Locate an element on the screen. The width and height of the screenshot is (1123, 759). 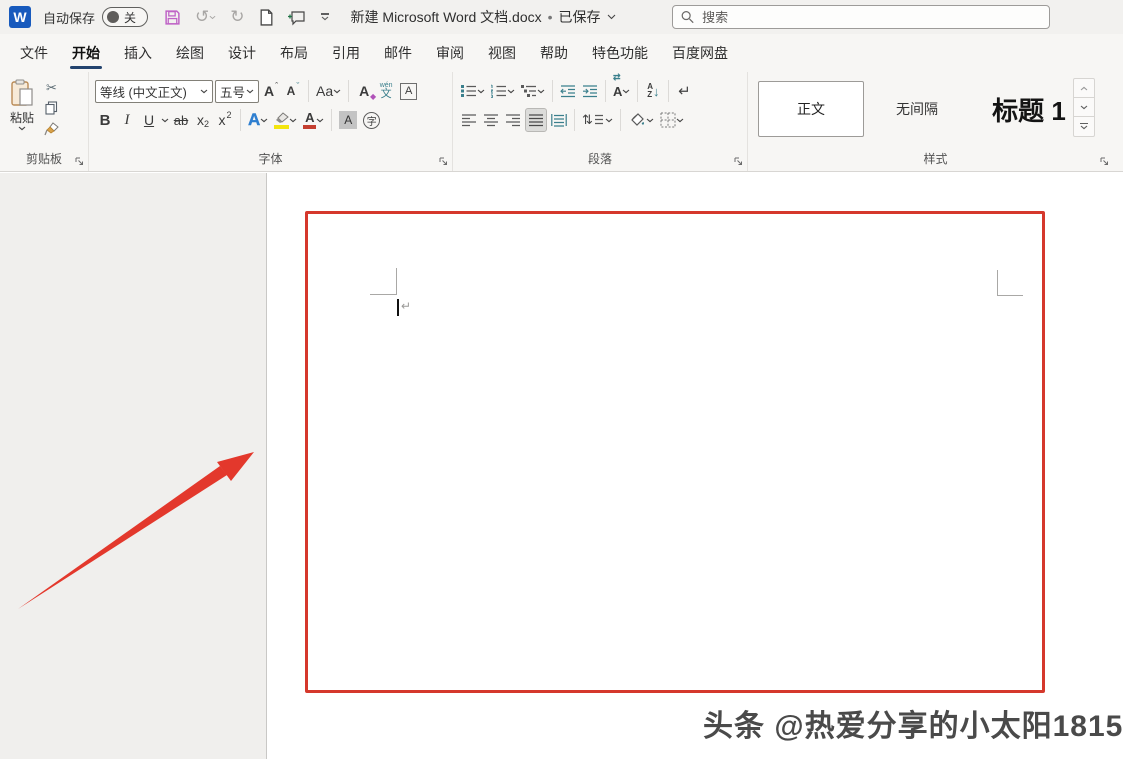
enclose-characters-icon: 字 is located at coordinates (372, 120).